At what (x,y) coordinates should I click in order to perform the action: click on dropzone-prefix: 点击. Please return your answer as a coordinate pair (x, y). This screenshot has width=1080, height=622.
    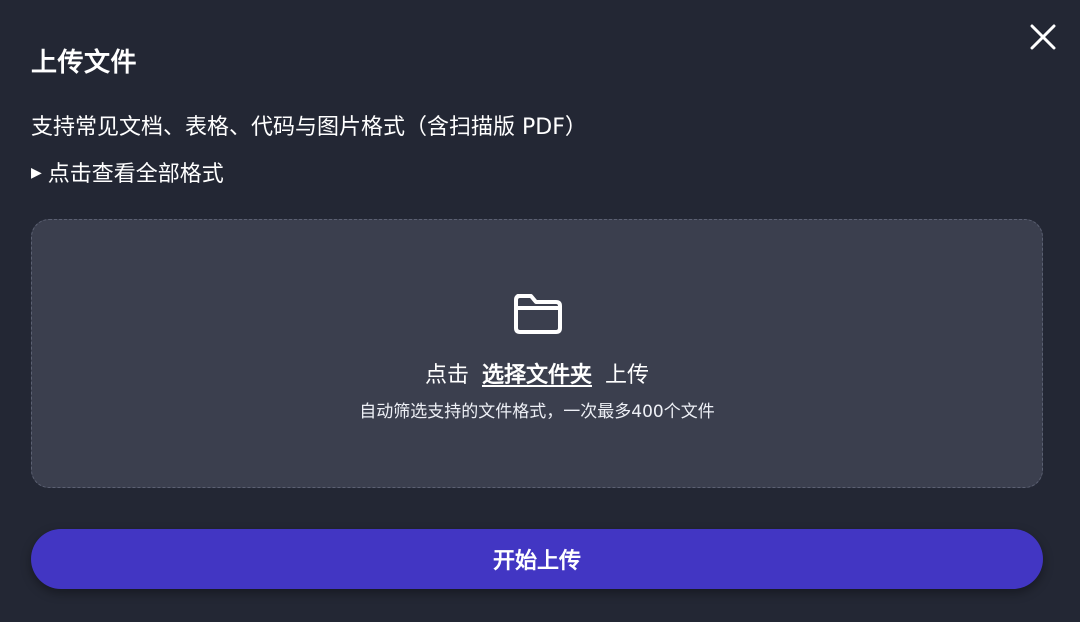
    Looking at the image, I should click on (446, 375).